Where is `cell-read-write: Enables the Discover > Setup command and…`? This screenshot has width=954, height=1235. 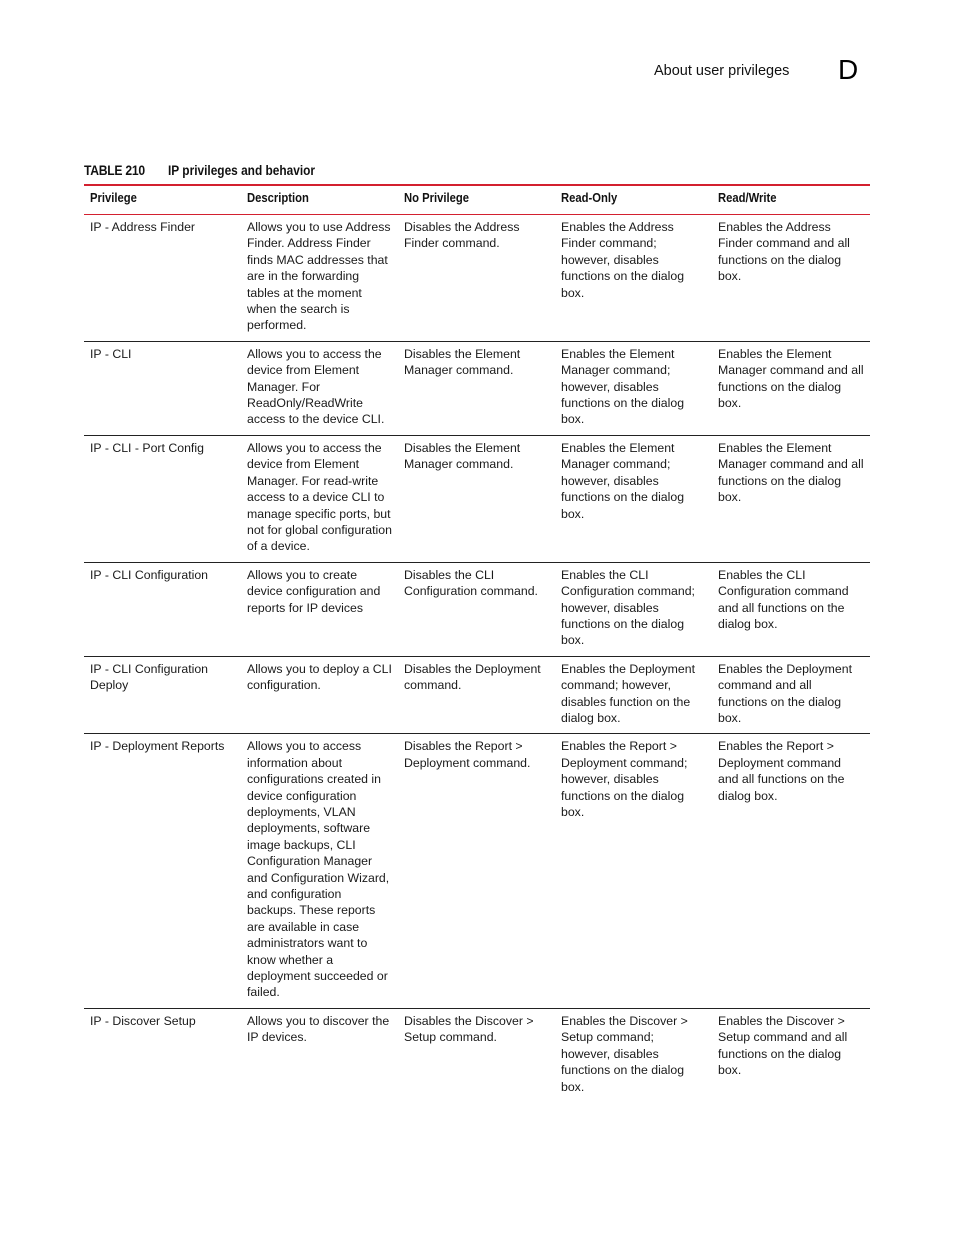
cell-read-write: Enables the Discover > Setup command and… is located at coordinates (783, 1045).